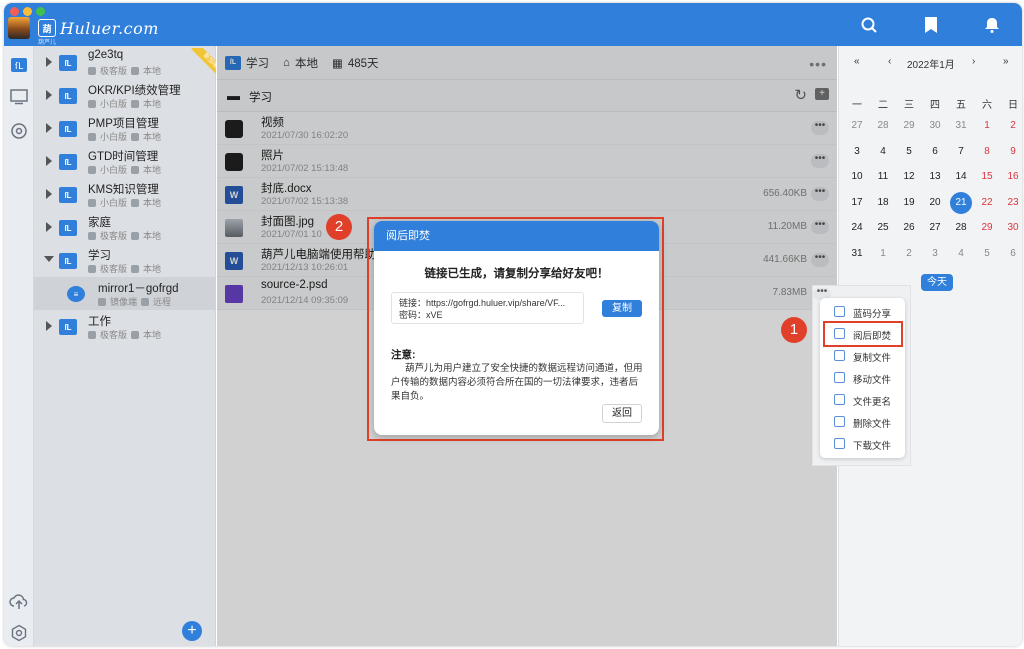 The width and height of the screenshot is (1024, 649). What do you see at coordinates (99, 322) in the screenshot?
I see `node-title: 工作` at bounding box center [99, 322].